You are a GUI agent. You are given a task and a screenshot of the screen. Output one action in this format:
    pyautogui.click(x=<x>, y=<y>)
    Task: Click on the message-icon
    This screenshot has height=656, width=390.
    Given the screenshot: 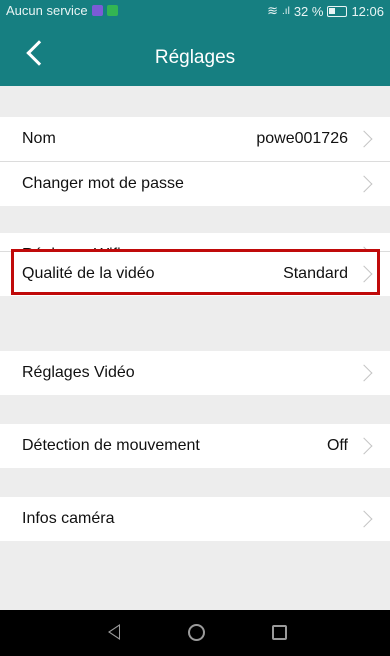 What is the action you would take?
    pyautogui.click(x=112, y=10)
    